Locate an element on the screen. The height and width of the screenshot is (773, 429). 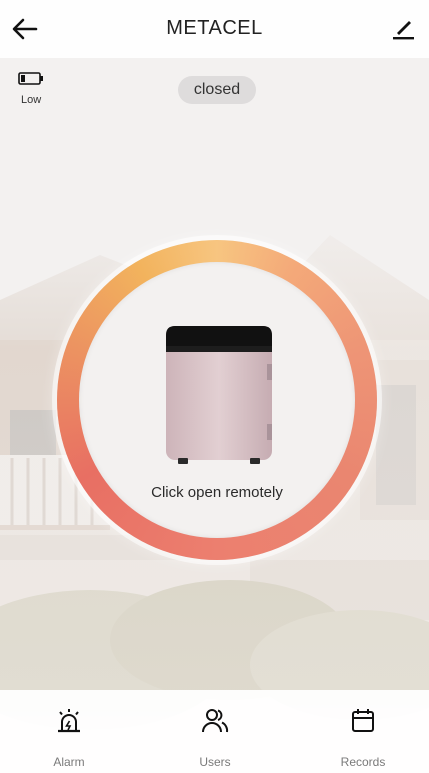
tab-alarm: Alarm is located at coordinates (69, 738).